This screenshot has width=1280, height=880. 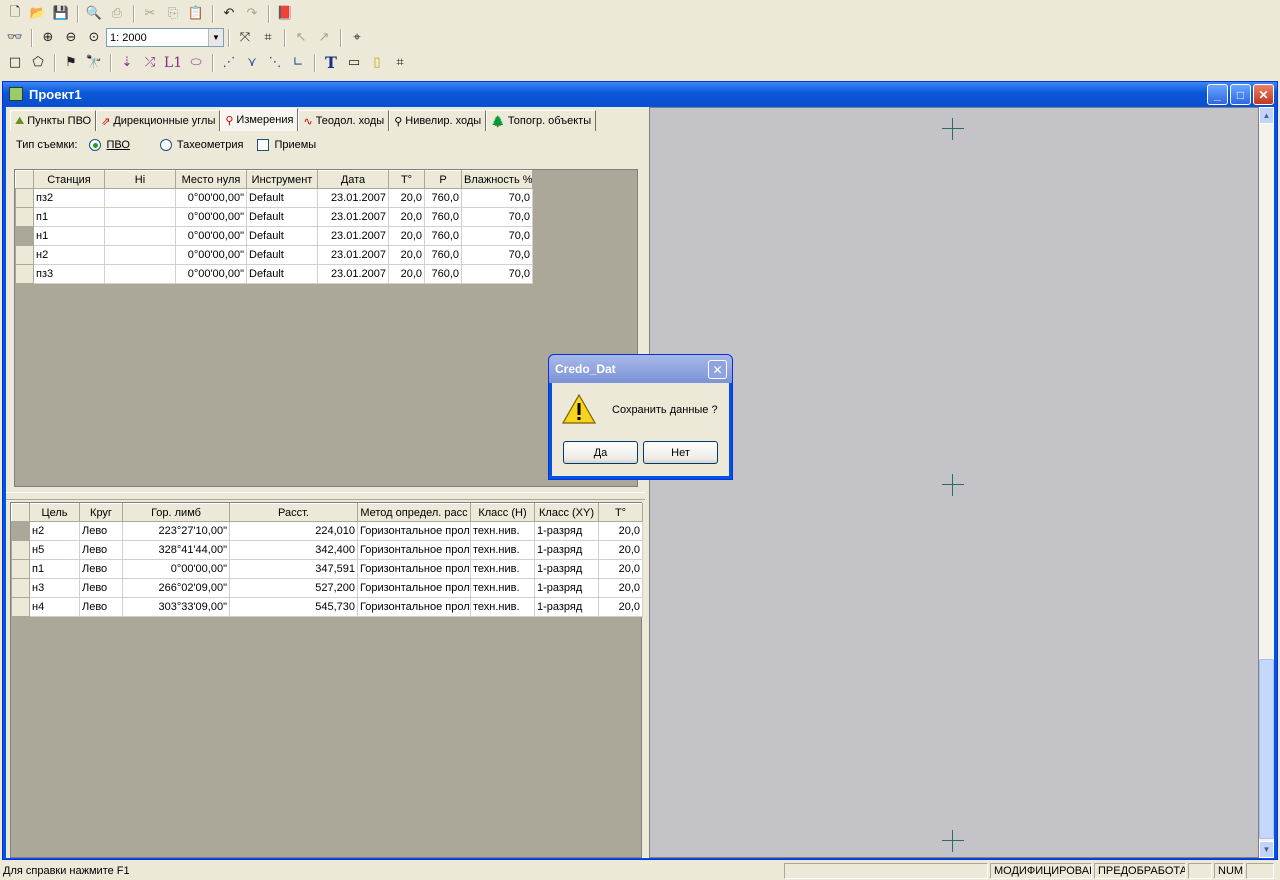 I want to click on chevron-down-icon: ▼, so click(x=215, y=37).